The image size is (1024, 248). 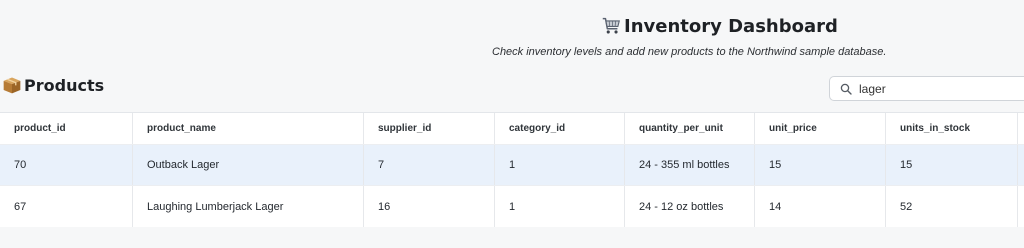 I want to click on search-icon, so click(x=846, y=89).